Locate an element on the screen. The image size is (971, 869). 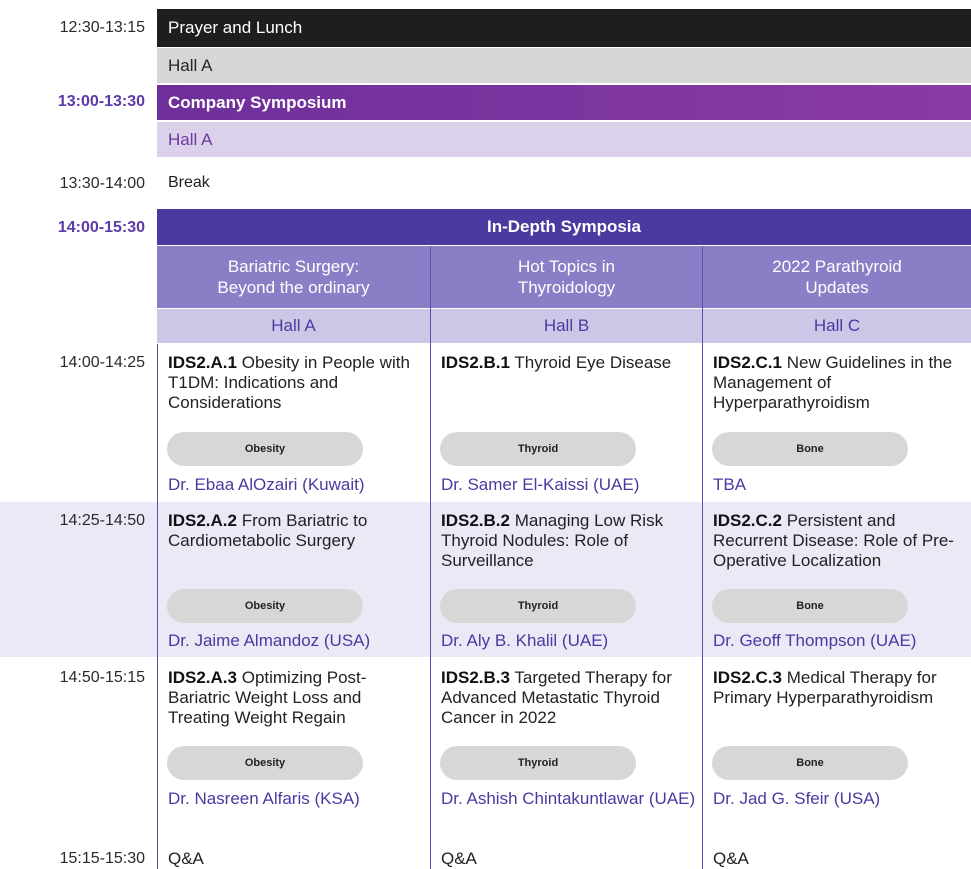
talk-code: IDS2.B.1 is located at coordinates (475, 362).